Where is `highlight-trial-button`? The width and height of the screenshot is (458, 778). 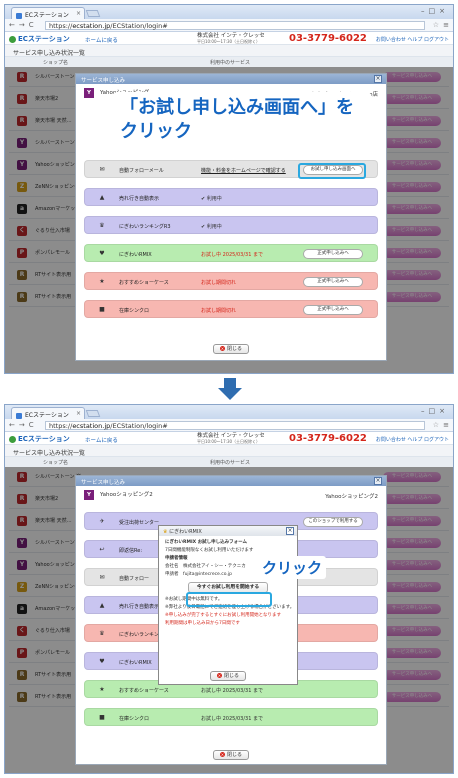 highlight-trial-button is located at coordinates (332, 171).